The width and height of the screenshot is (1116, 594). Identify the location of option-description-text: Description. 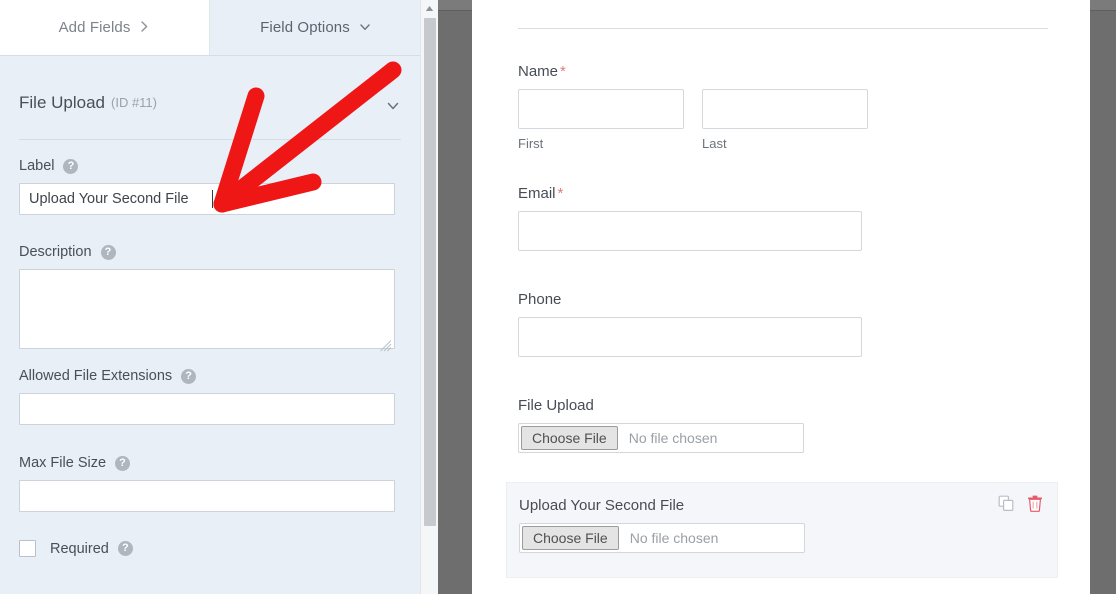
(55, 252).